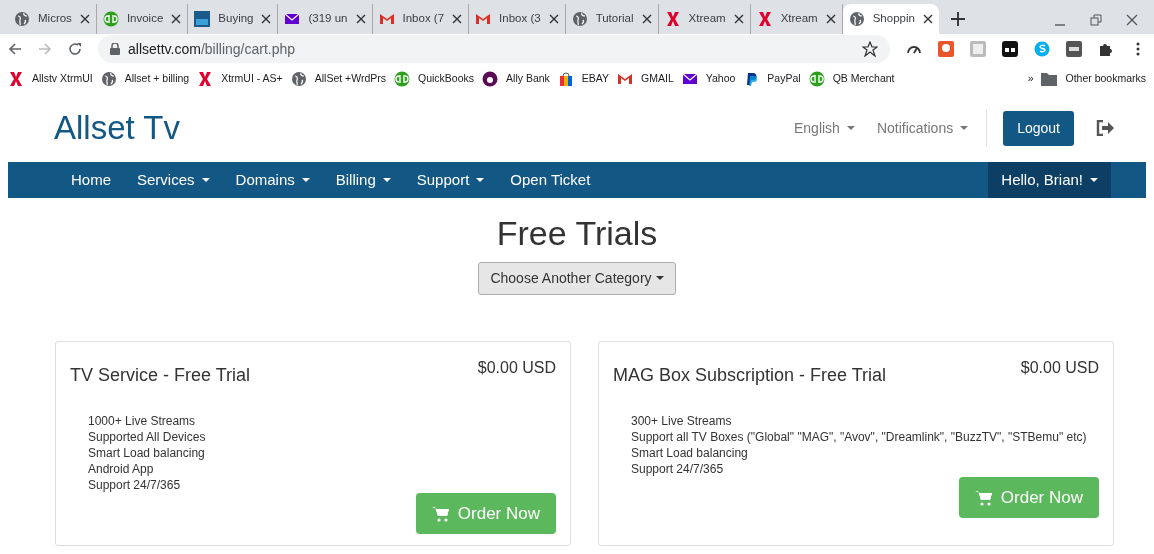 This screenshot has width=1154, height=554. I want to click on logout-button: Logout, so click(1038, 128).